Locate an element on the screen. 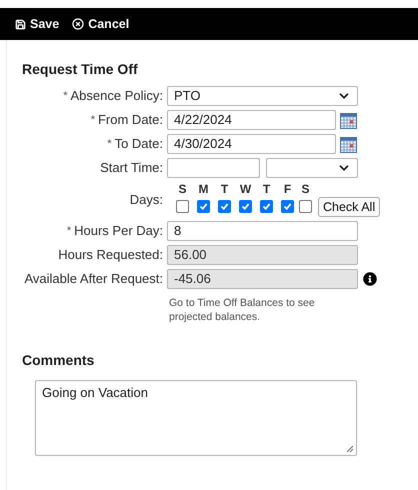 Image resolution: width=418 pixels, height=490 pixels. cancel-button: Cancel is located at coordinates (101, 24).